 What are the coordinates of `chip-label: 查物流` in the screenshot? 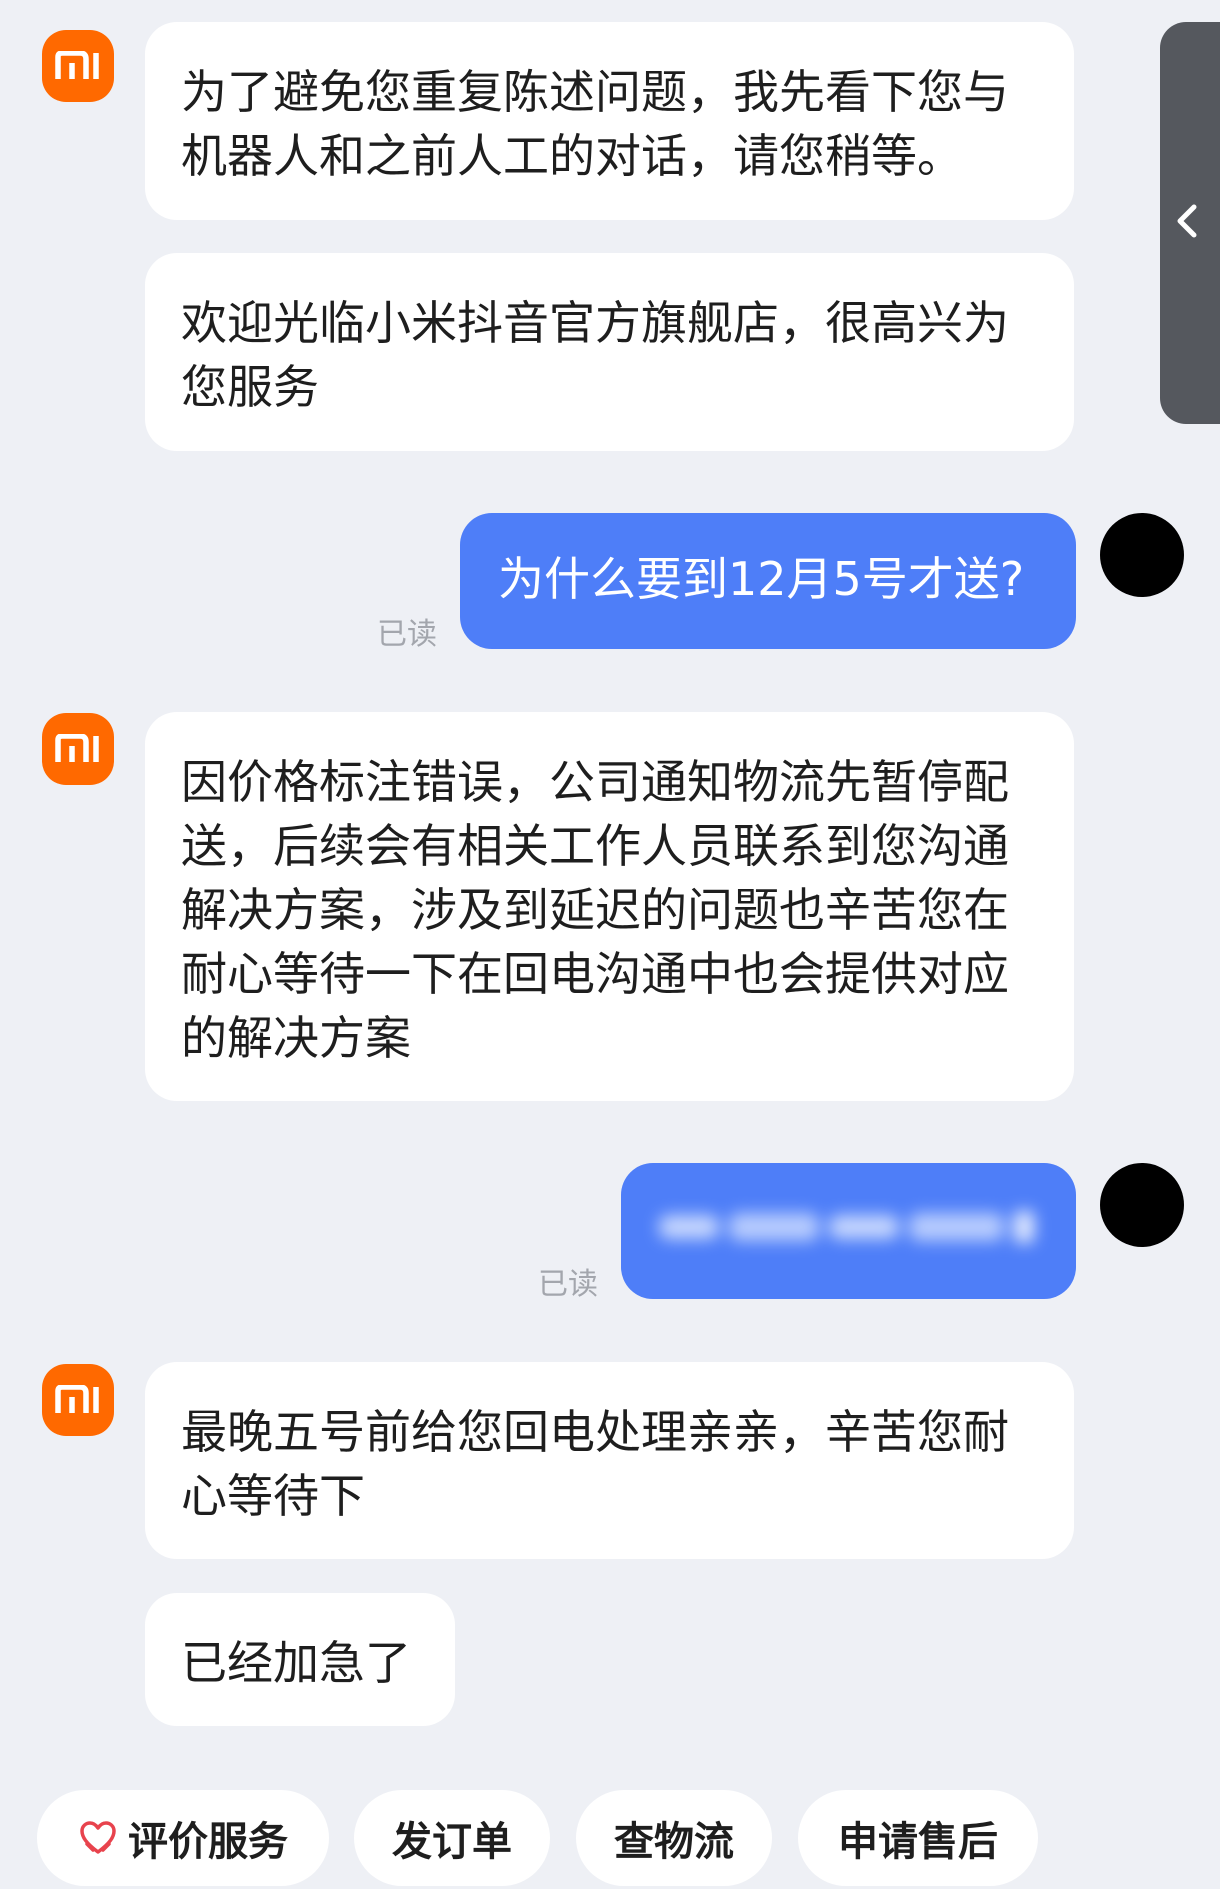 It's located at (674, 1842).